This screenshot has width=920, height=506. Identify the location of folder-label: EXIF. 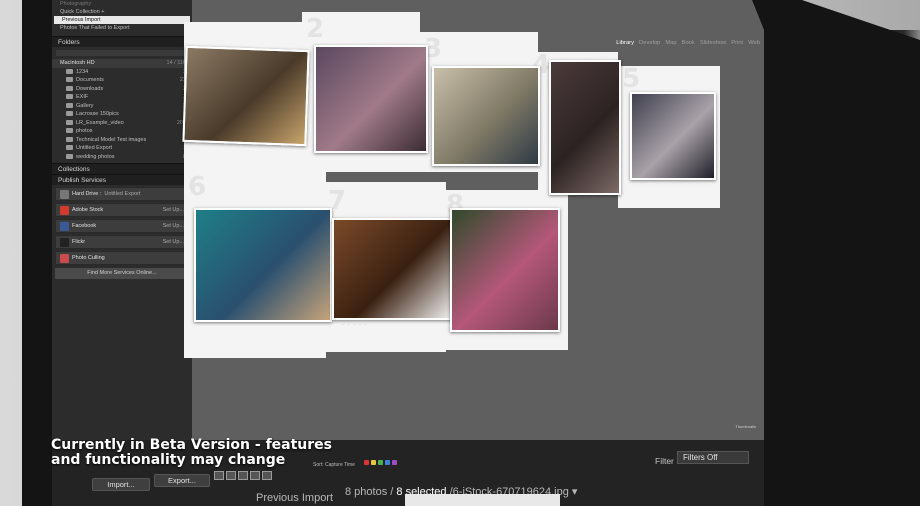
(82, 97).